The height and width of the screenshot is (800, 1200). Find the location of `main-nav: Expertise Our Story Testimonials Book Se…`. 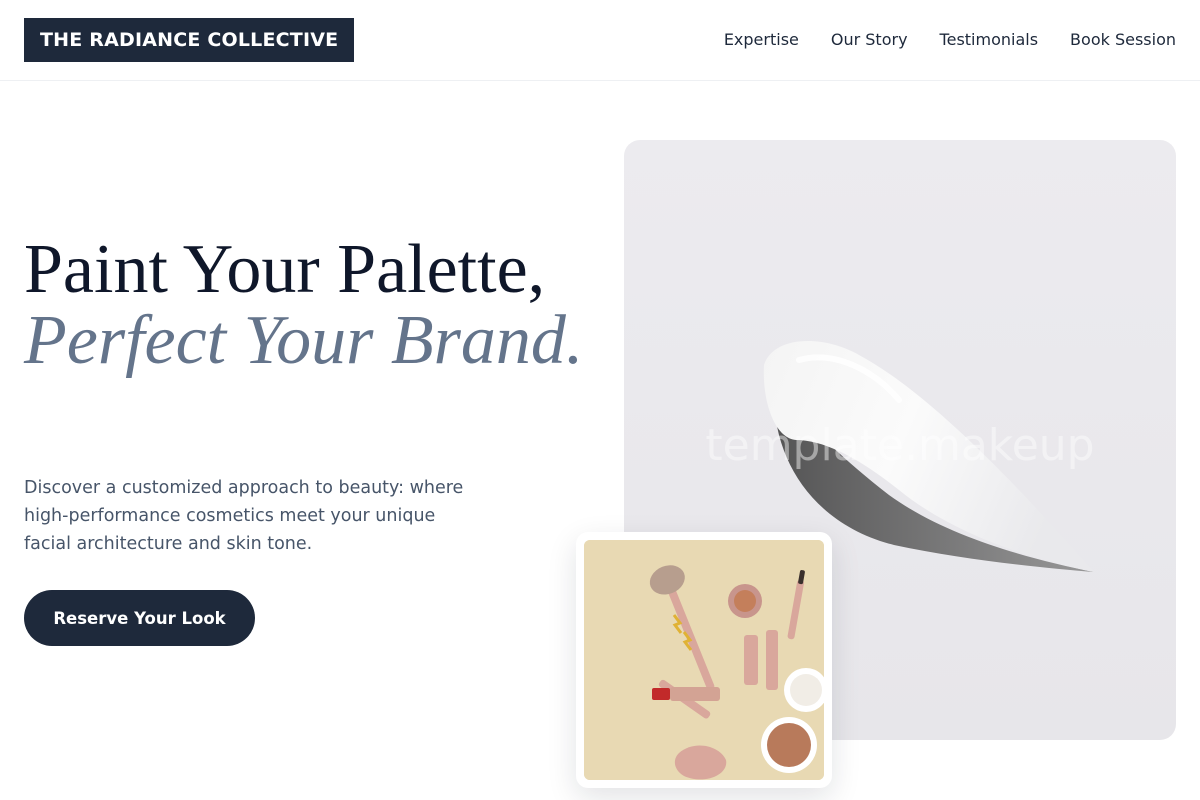

main-nav: Expertise Our Story Testimonials Book Se… is located at coordinates (950, 40).